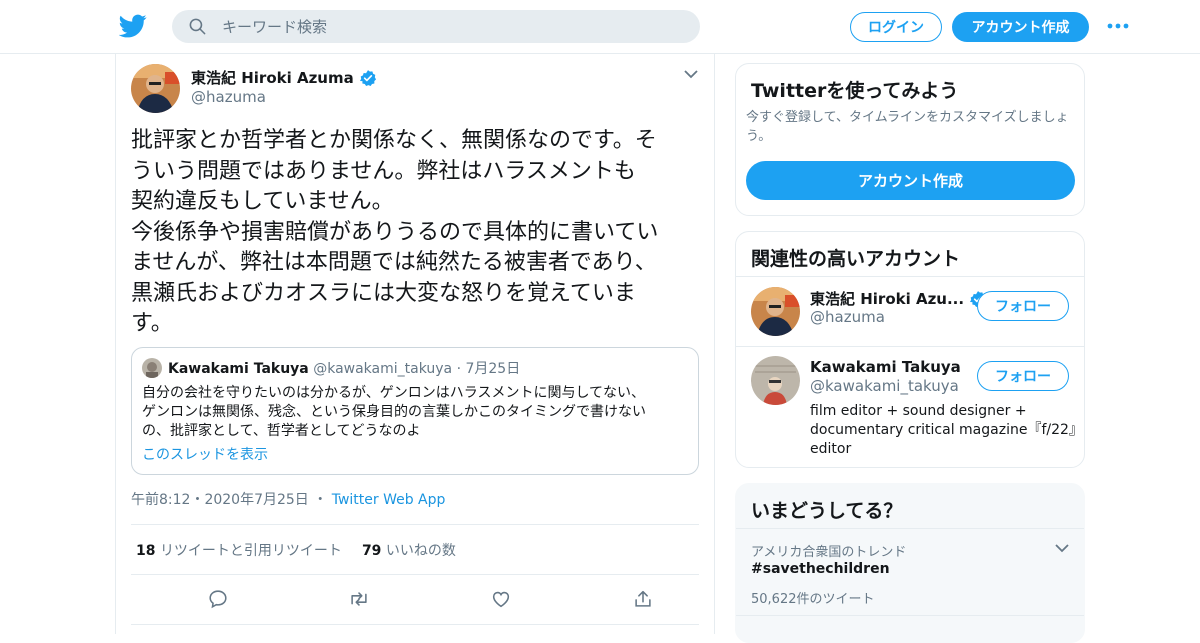 This screenshot has width=1200, height=643. What do you see at coordinates (394, 393) in the screenshot?
I see `quote-text-line: 自分の会社を守りたいのは分かるが、ゲンロンはハラスメントに関与してない、` at bounding box center [394, 393].